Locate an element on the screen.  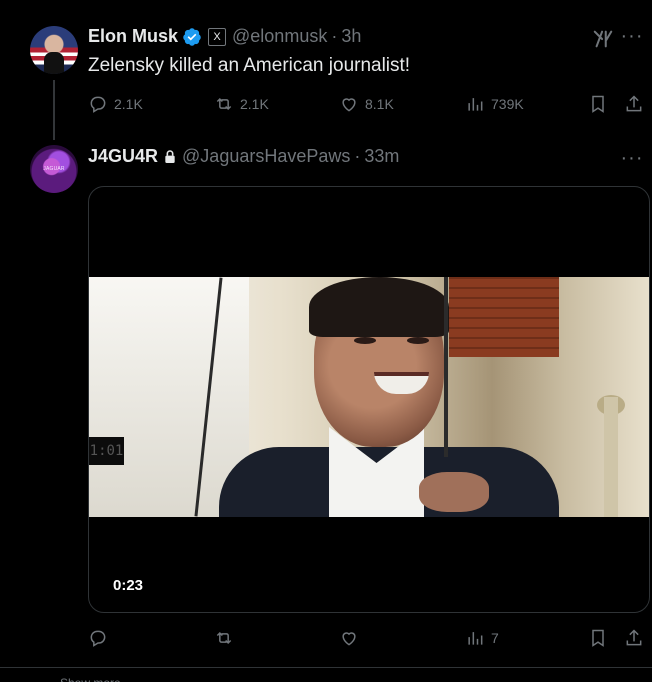
tweet-time: 33m is located at coordinates (381, 156).